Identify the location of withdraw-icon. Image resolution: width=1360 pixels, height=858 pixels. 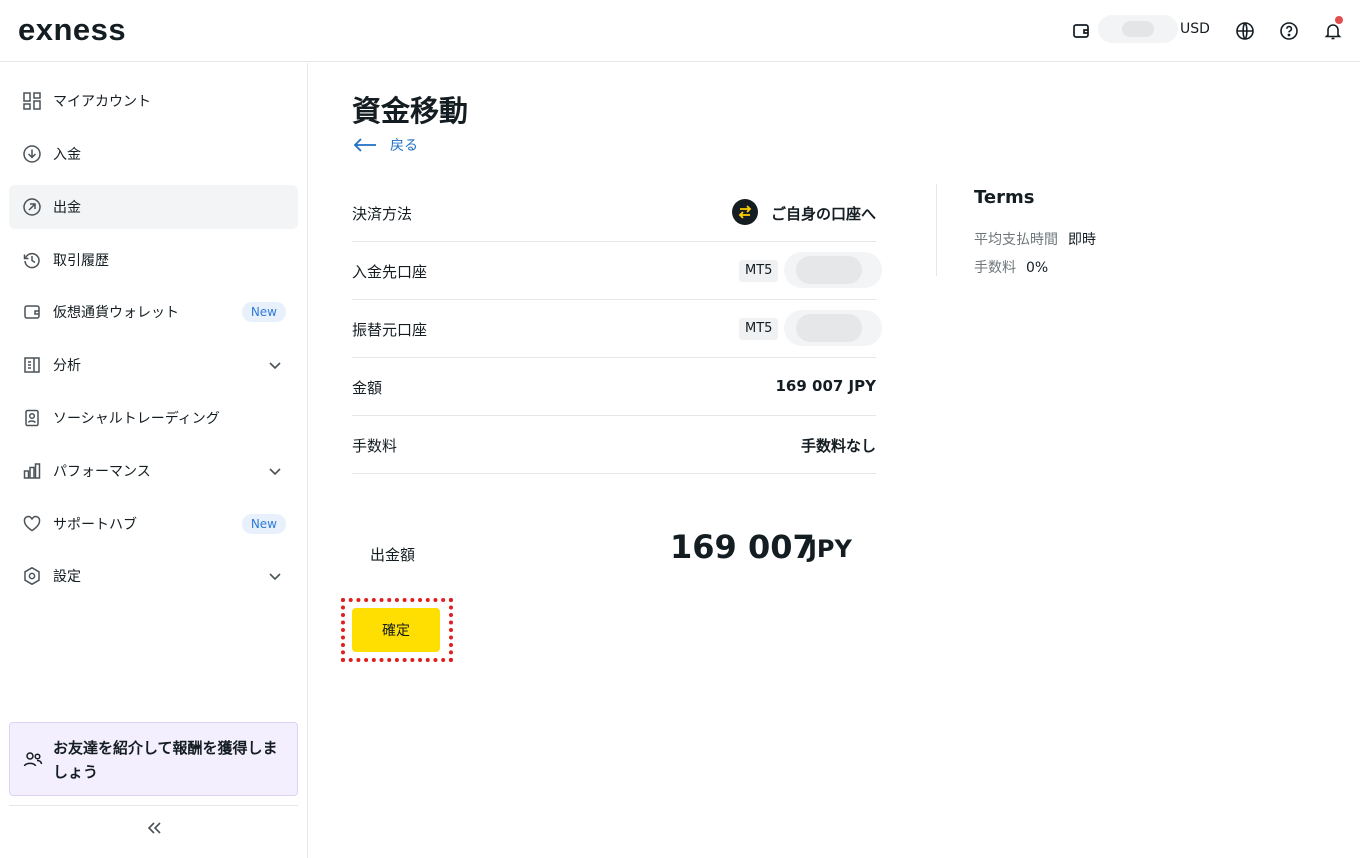
(32, 207).